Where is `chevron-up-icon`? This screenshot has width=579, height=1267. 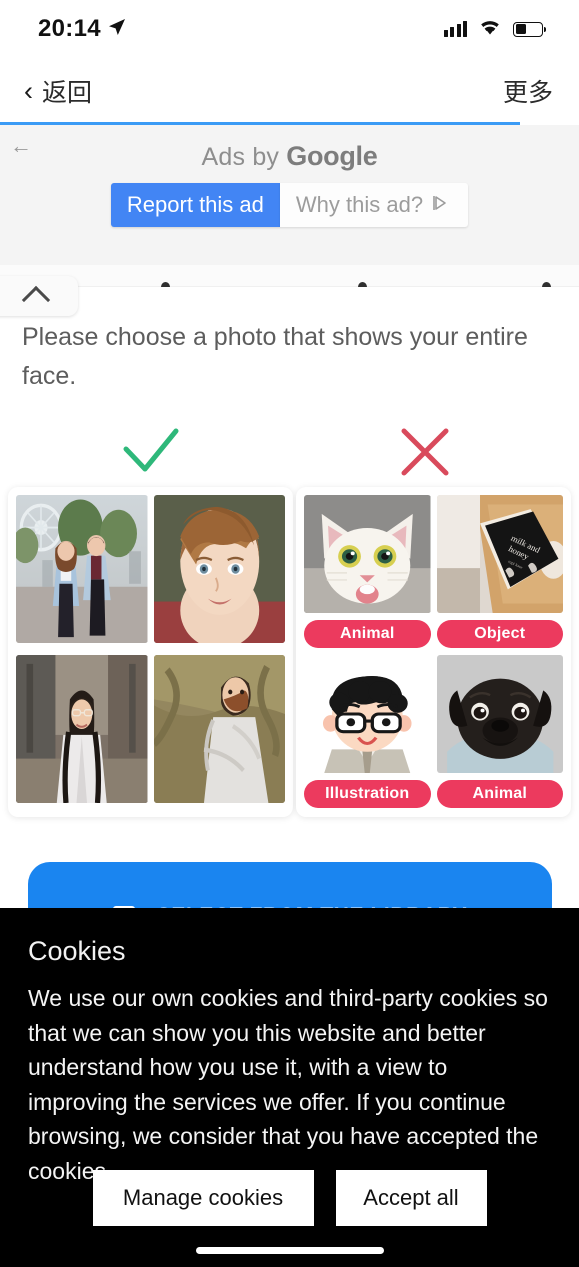
chevron-up-icon is located at coordinates (36, 299).